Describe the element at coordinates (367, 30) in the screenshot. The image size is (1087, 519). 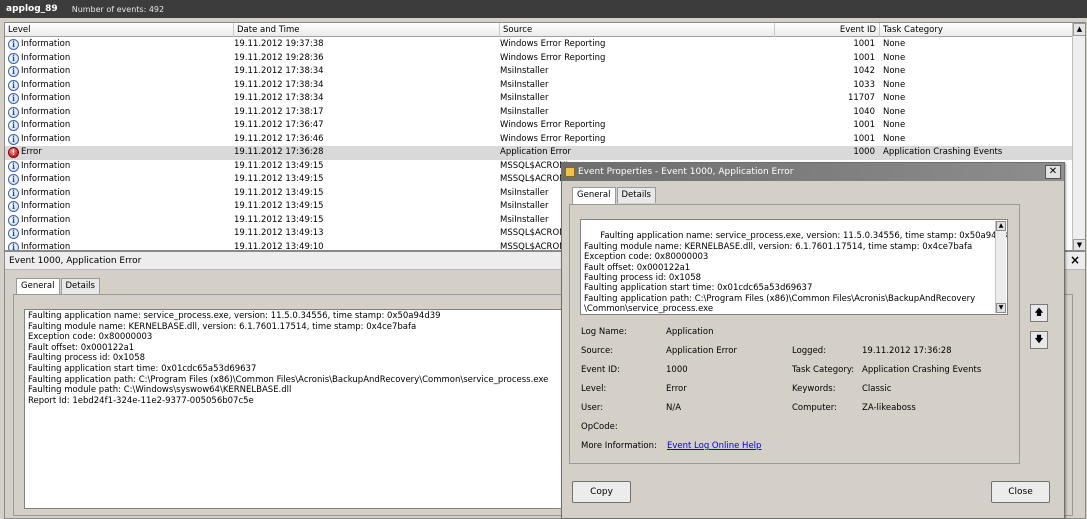
I see `column-header-date: Date and Time` at that location.